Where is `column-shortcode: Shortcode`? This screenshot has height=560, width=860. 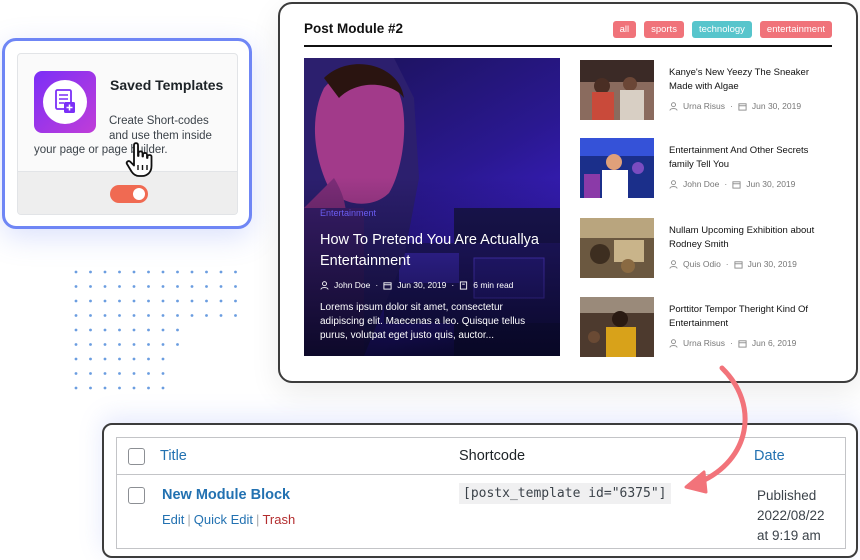
column-shortcode: Shortcode is located at coordinates (492, 456).